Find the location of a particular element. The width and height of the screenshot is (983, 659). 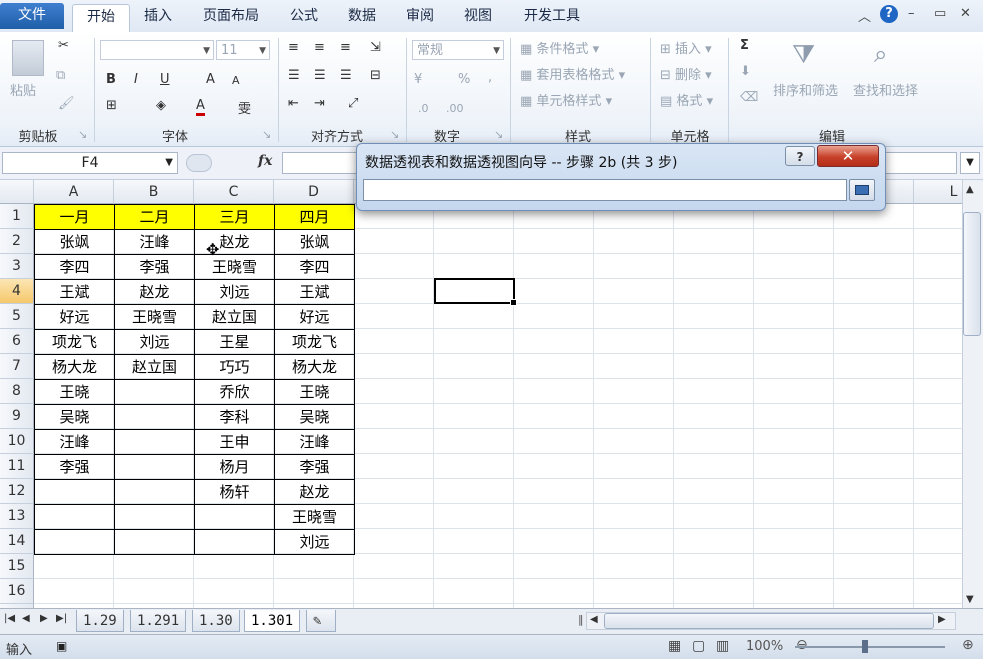

copy-icon: ⧉ is located at coordinates (60, 75).